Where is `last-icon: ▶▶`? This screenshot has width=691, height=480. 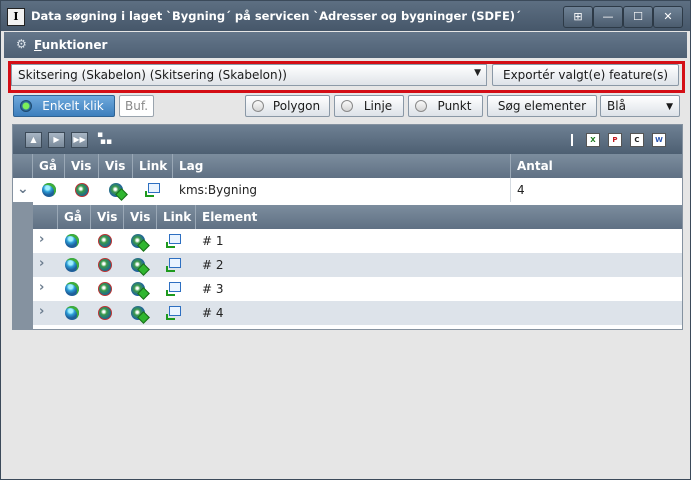 last-icon: ▶▶ is located at coordinates (79, 140).